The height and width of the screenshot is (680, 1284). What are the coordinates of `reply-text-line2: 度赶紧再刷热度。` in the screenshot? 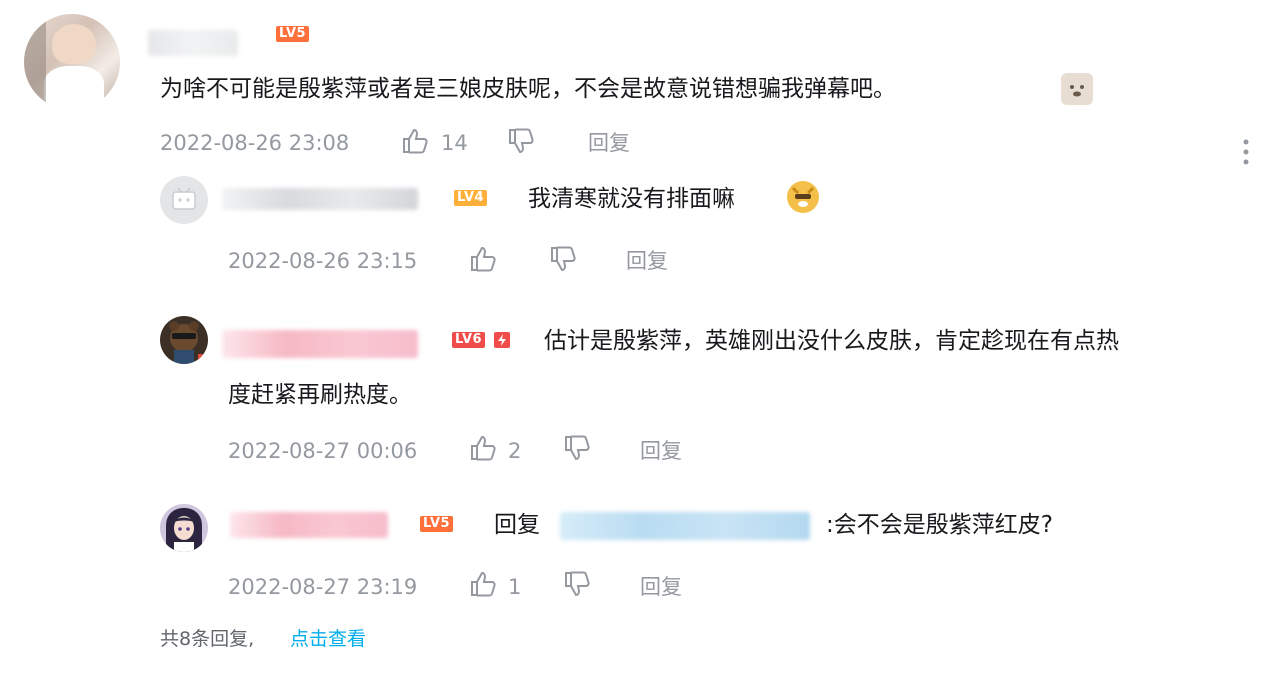 It's located at (320, 395).